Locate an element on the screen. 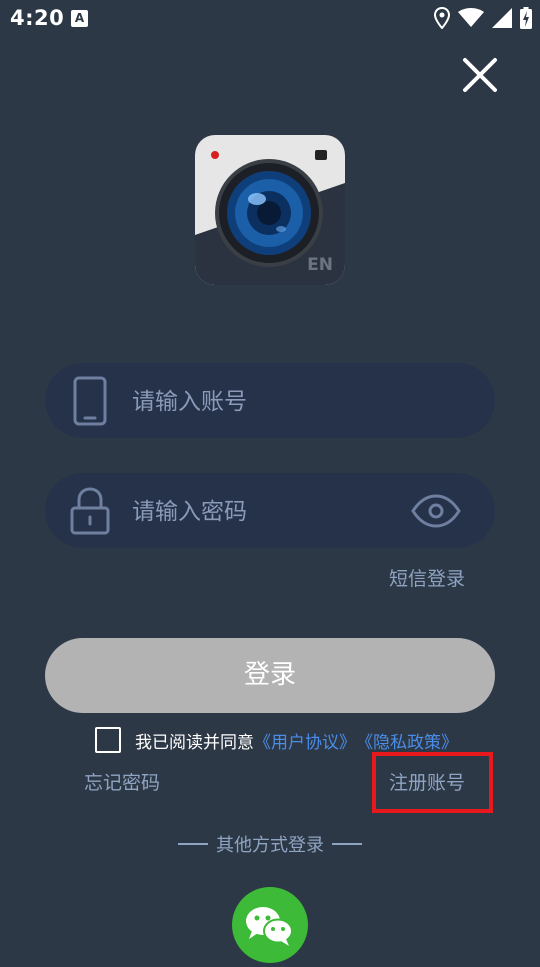 This screenshot has width=540, height=967. status-time: 4:20 is located at coordinates (37, 18).